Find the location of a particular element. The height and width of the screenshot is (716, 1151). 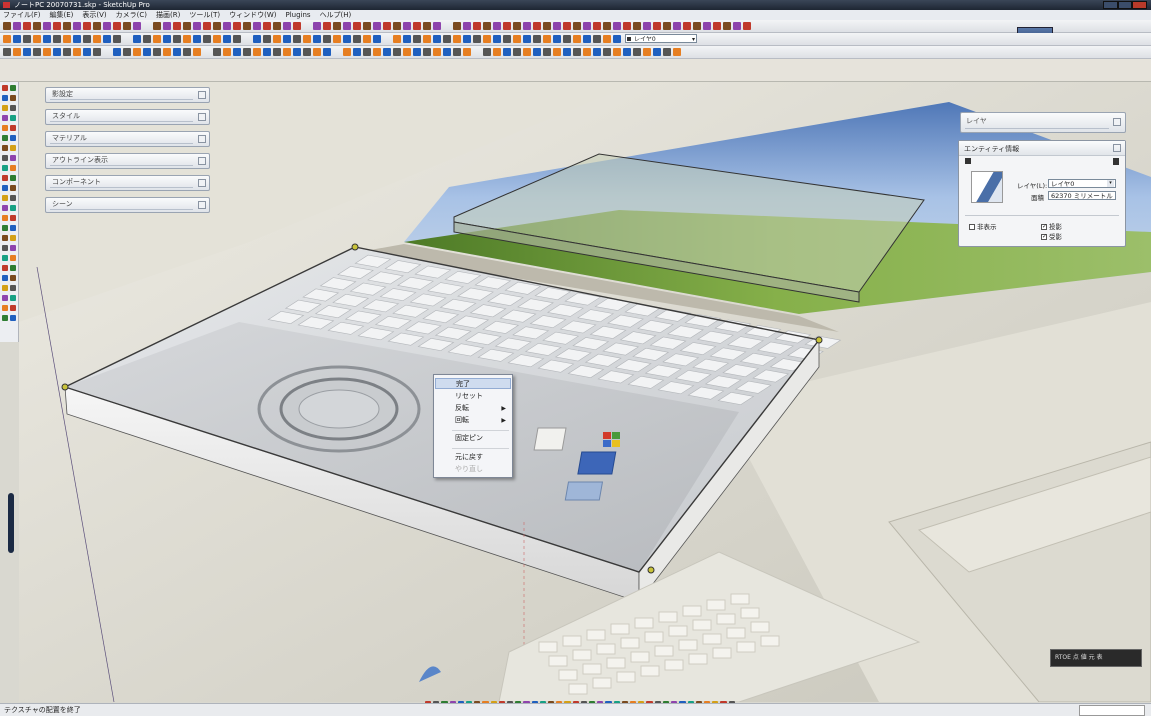

menu-item-flip: 反転 ▶ is located at coordinates (473, 408).